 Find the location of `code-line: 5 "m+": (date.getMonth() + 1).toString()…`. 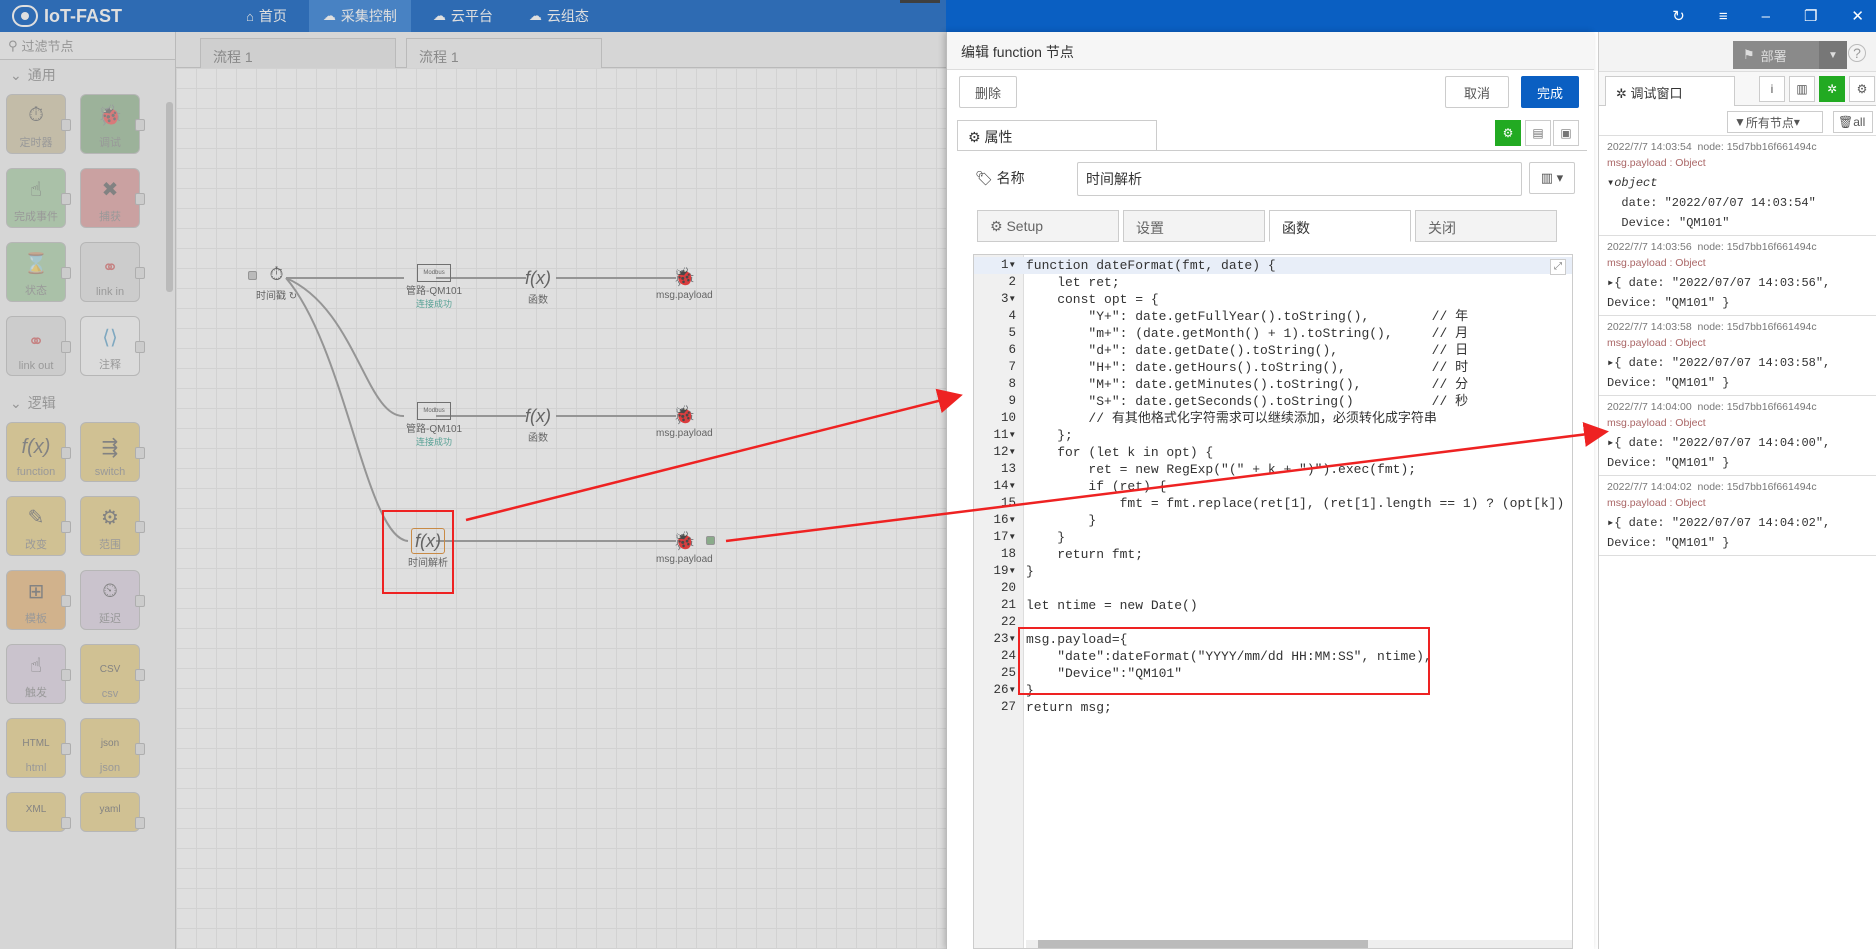

code-line: 5 "m+": (date.getMonth() + 1).toString()… is located at coordinates (1273, 333).